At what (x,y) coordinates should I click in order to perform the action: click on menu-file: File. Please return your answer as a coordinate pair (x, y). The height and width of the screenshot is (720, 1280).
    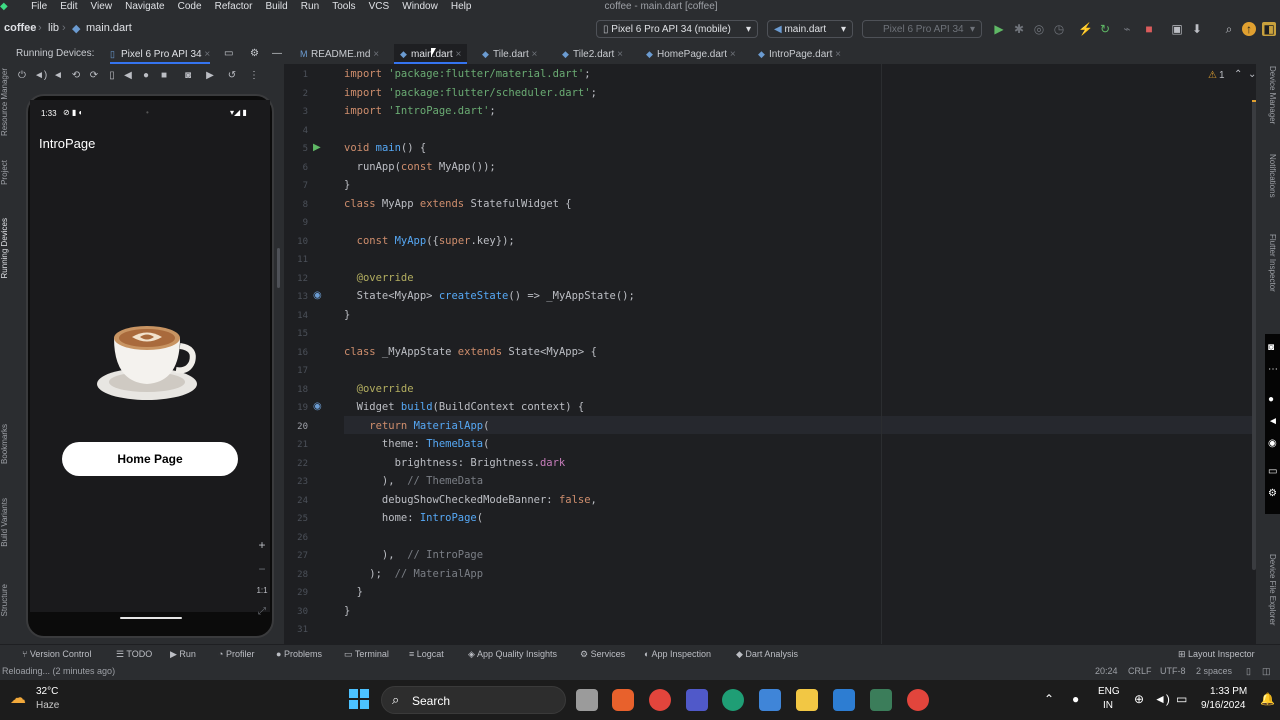
    Looking at the image, I should click on (39, 7).